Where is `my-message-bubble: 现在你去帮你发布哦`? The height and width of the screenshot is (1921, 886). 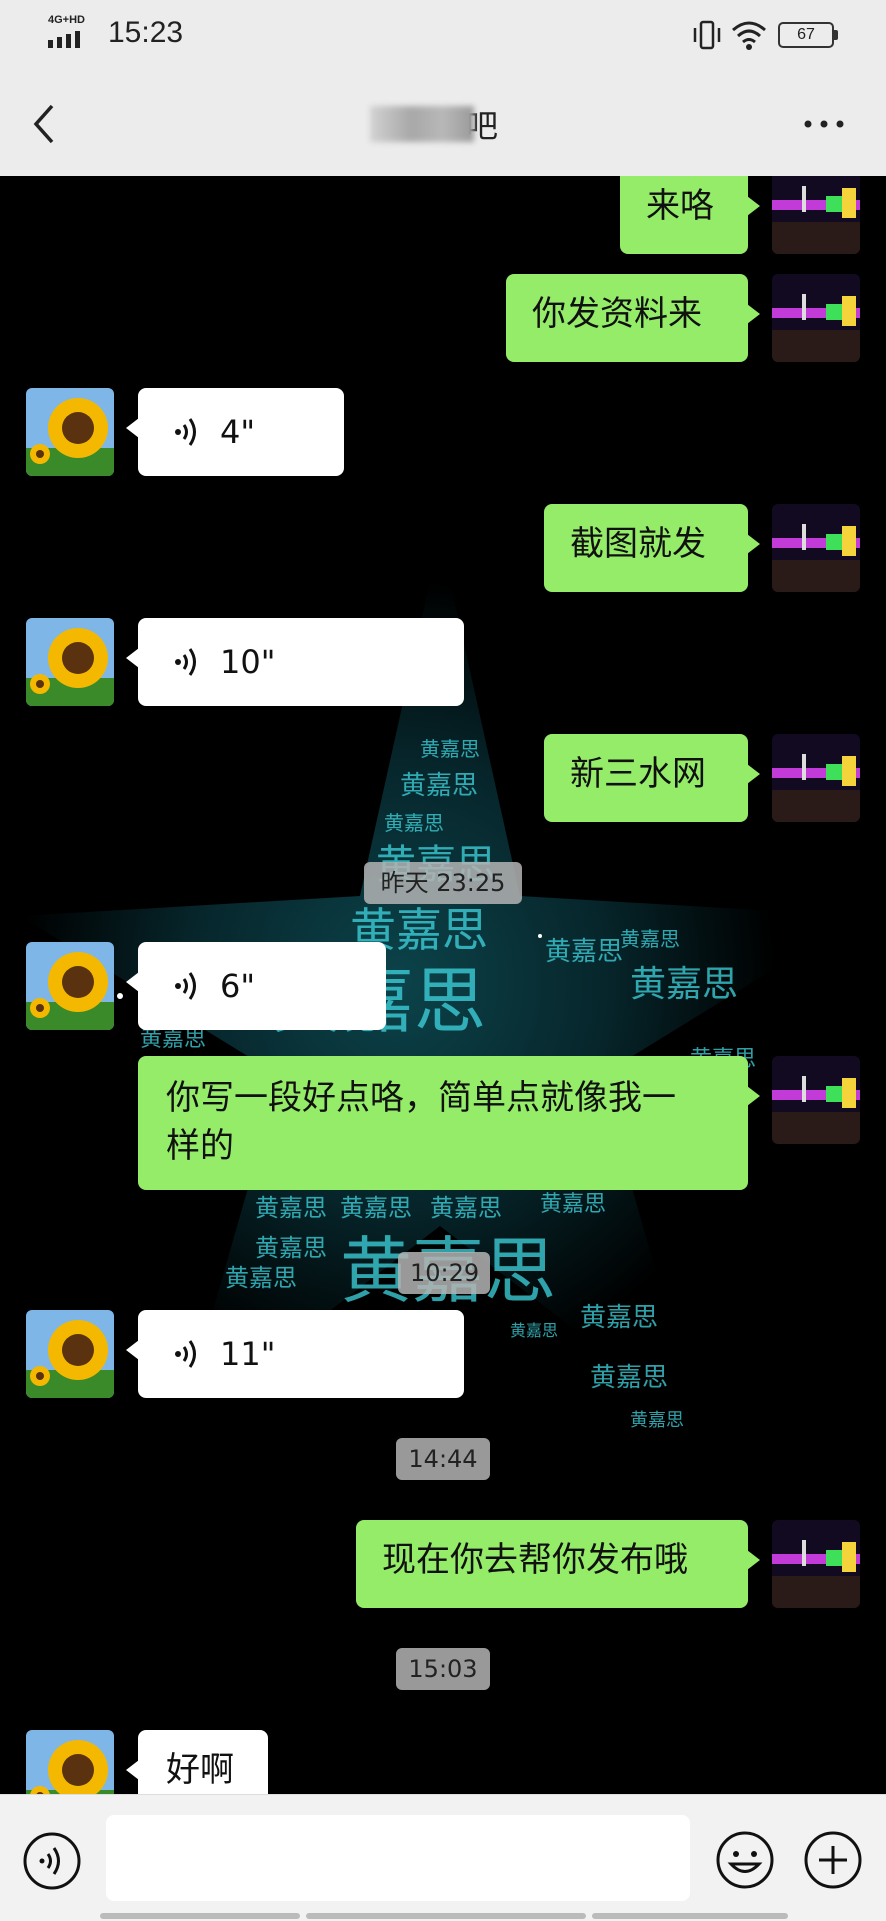
my-message-bubble: 现在你去帮你发布哦 is located at coordinates (558, 1564).